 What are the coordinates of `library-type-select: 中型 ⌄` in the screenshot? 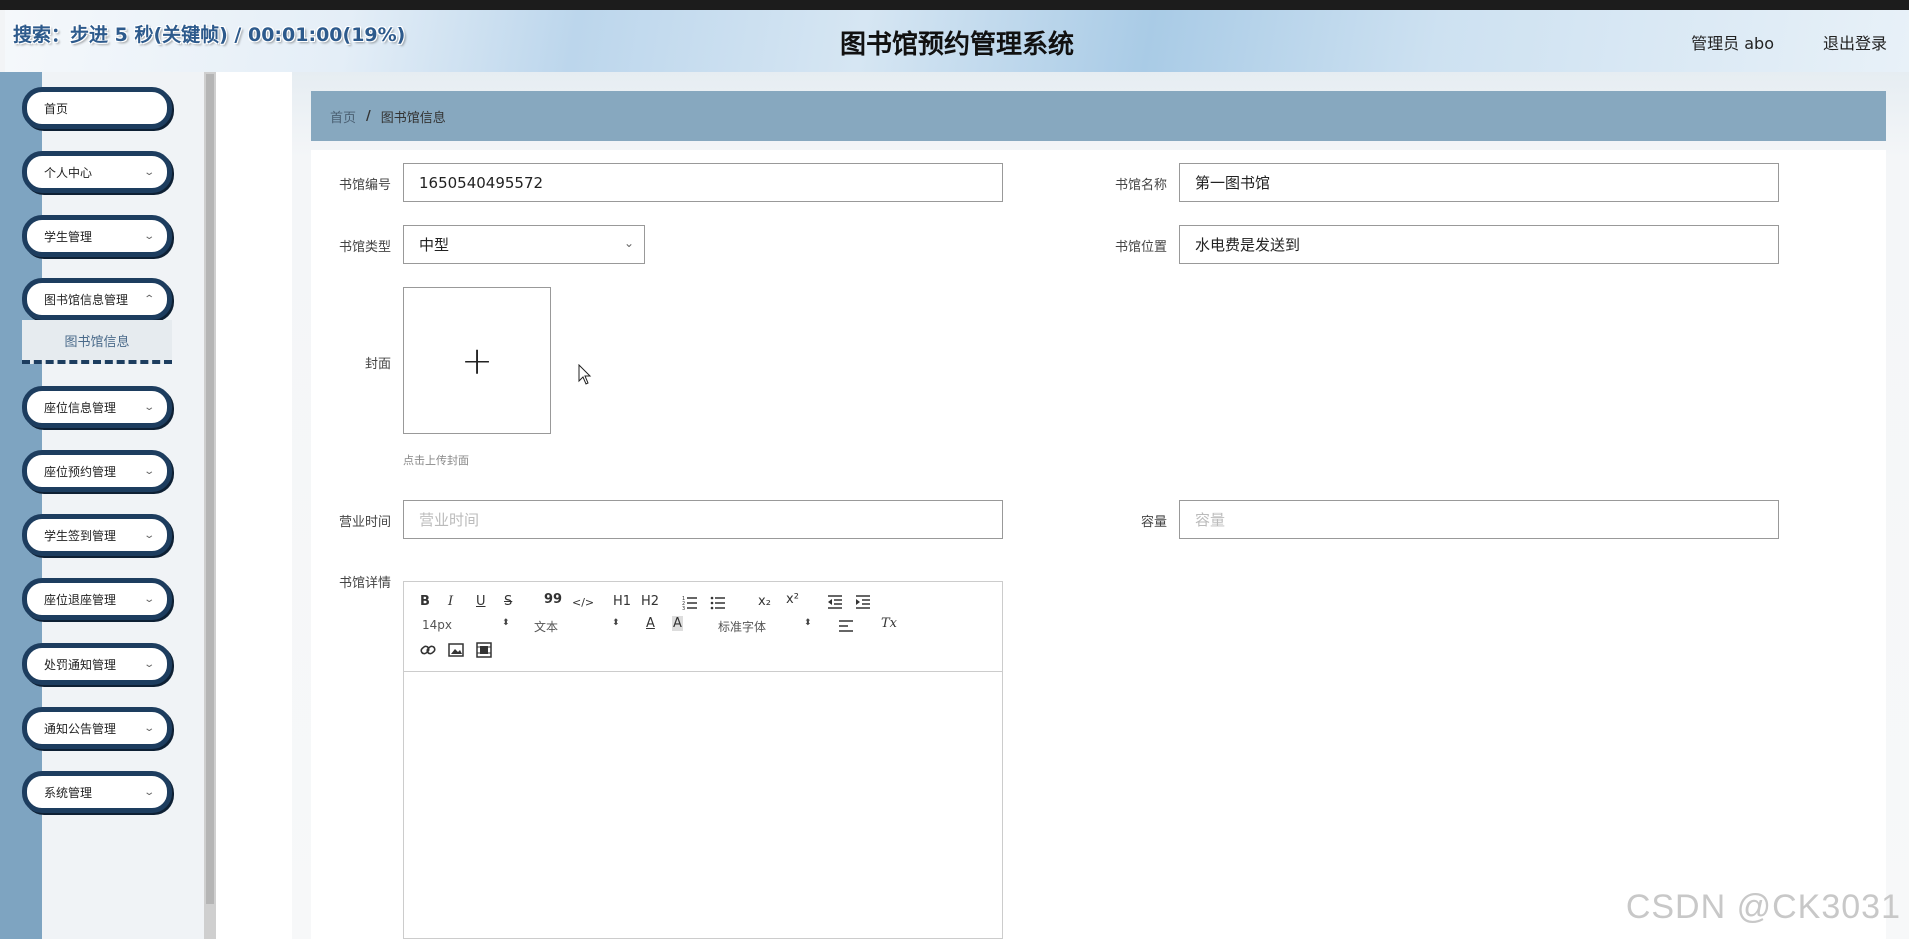 It's located at (524, 244).